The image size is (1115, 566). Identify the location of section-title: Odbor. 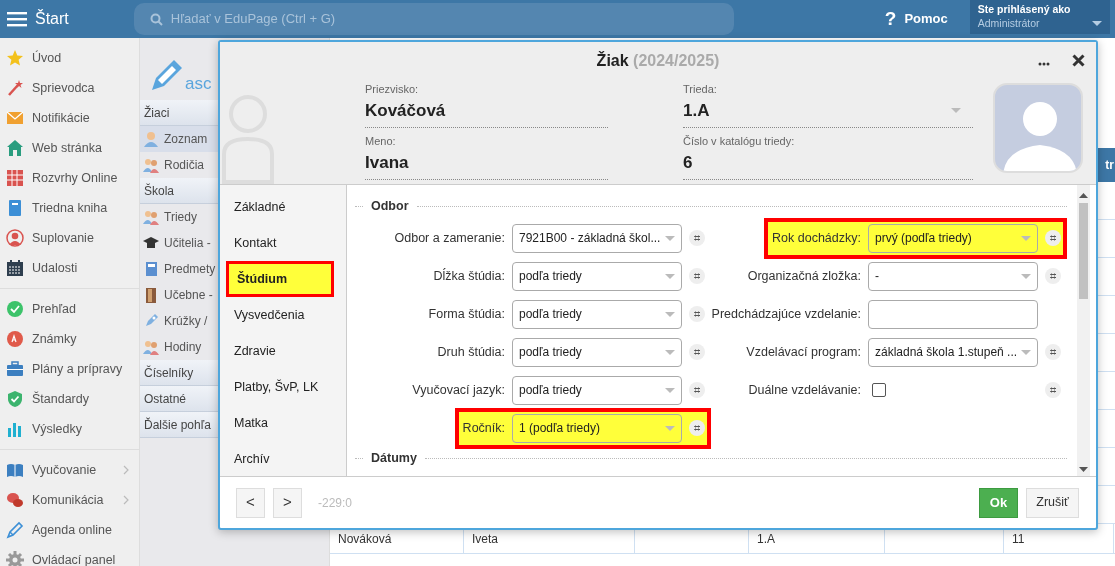
(390, 206).